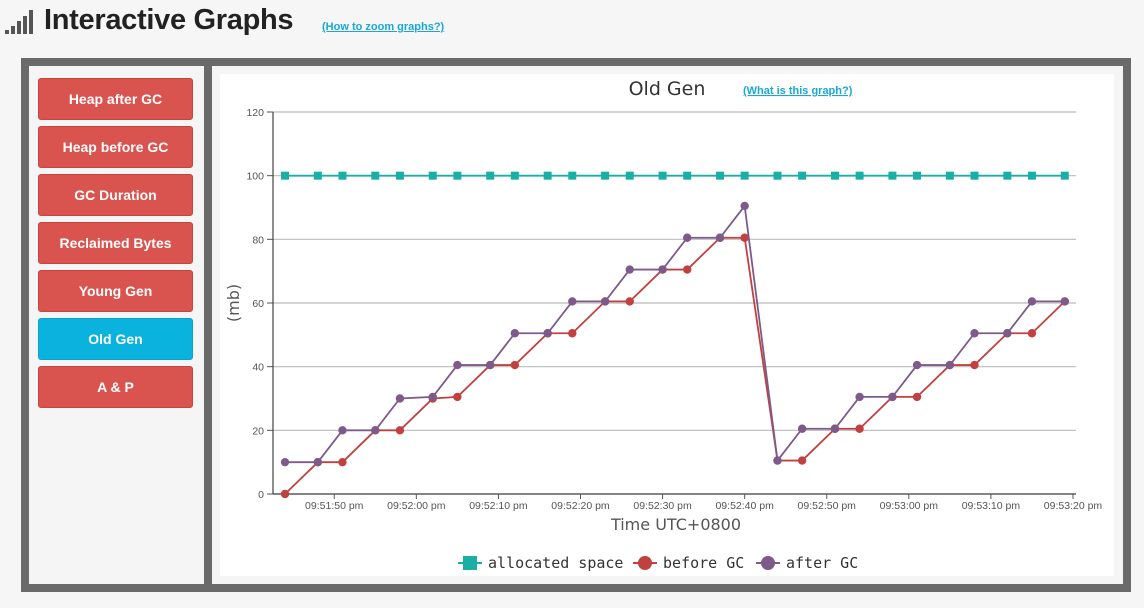 Image resolution: width=1144 pixels, height=608 pixels. I want to click on x-tick-label: 09:52:10 pm, so click(498, 506).